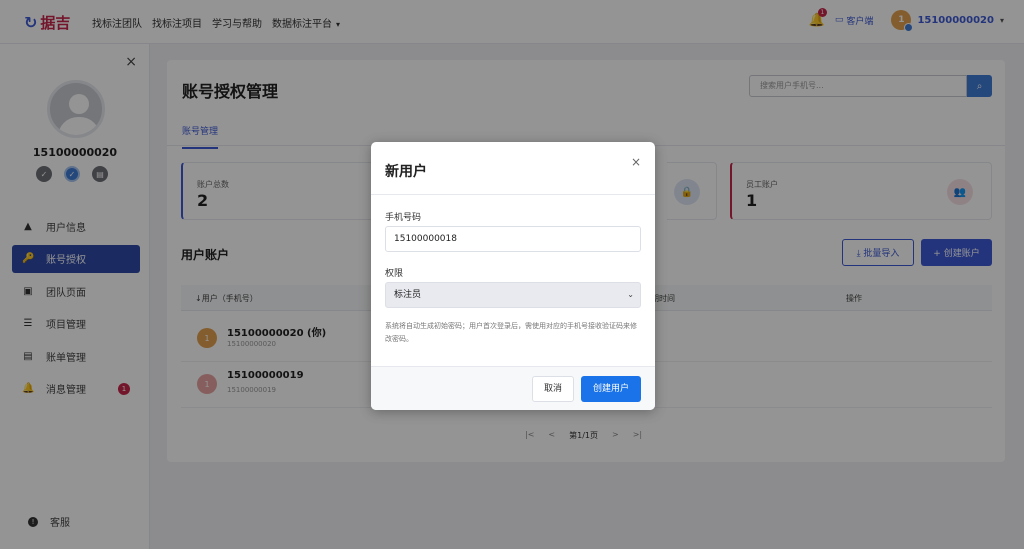  Describe the element at coordinates (636, 162) in the screenshot. I see `close-icon: ×` at that location.